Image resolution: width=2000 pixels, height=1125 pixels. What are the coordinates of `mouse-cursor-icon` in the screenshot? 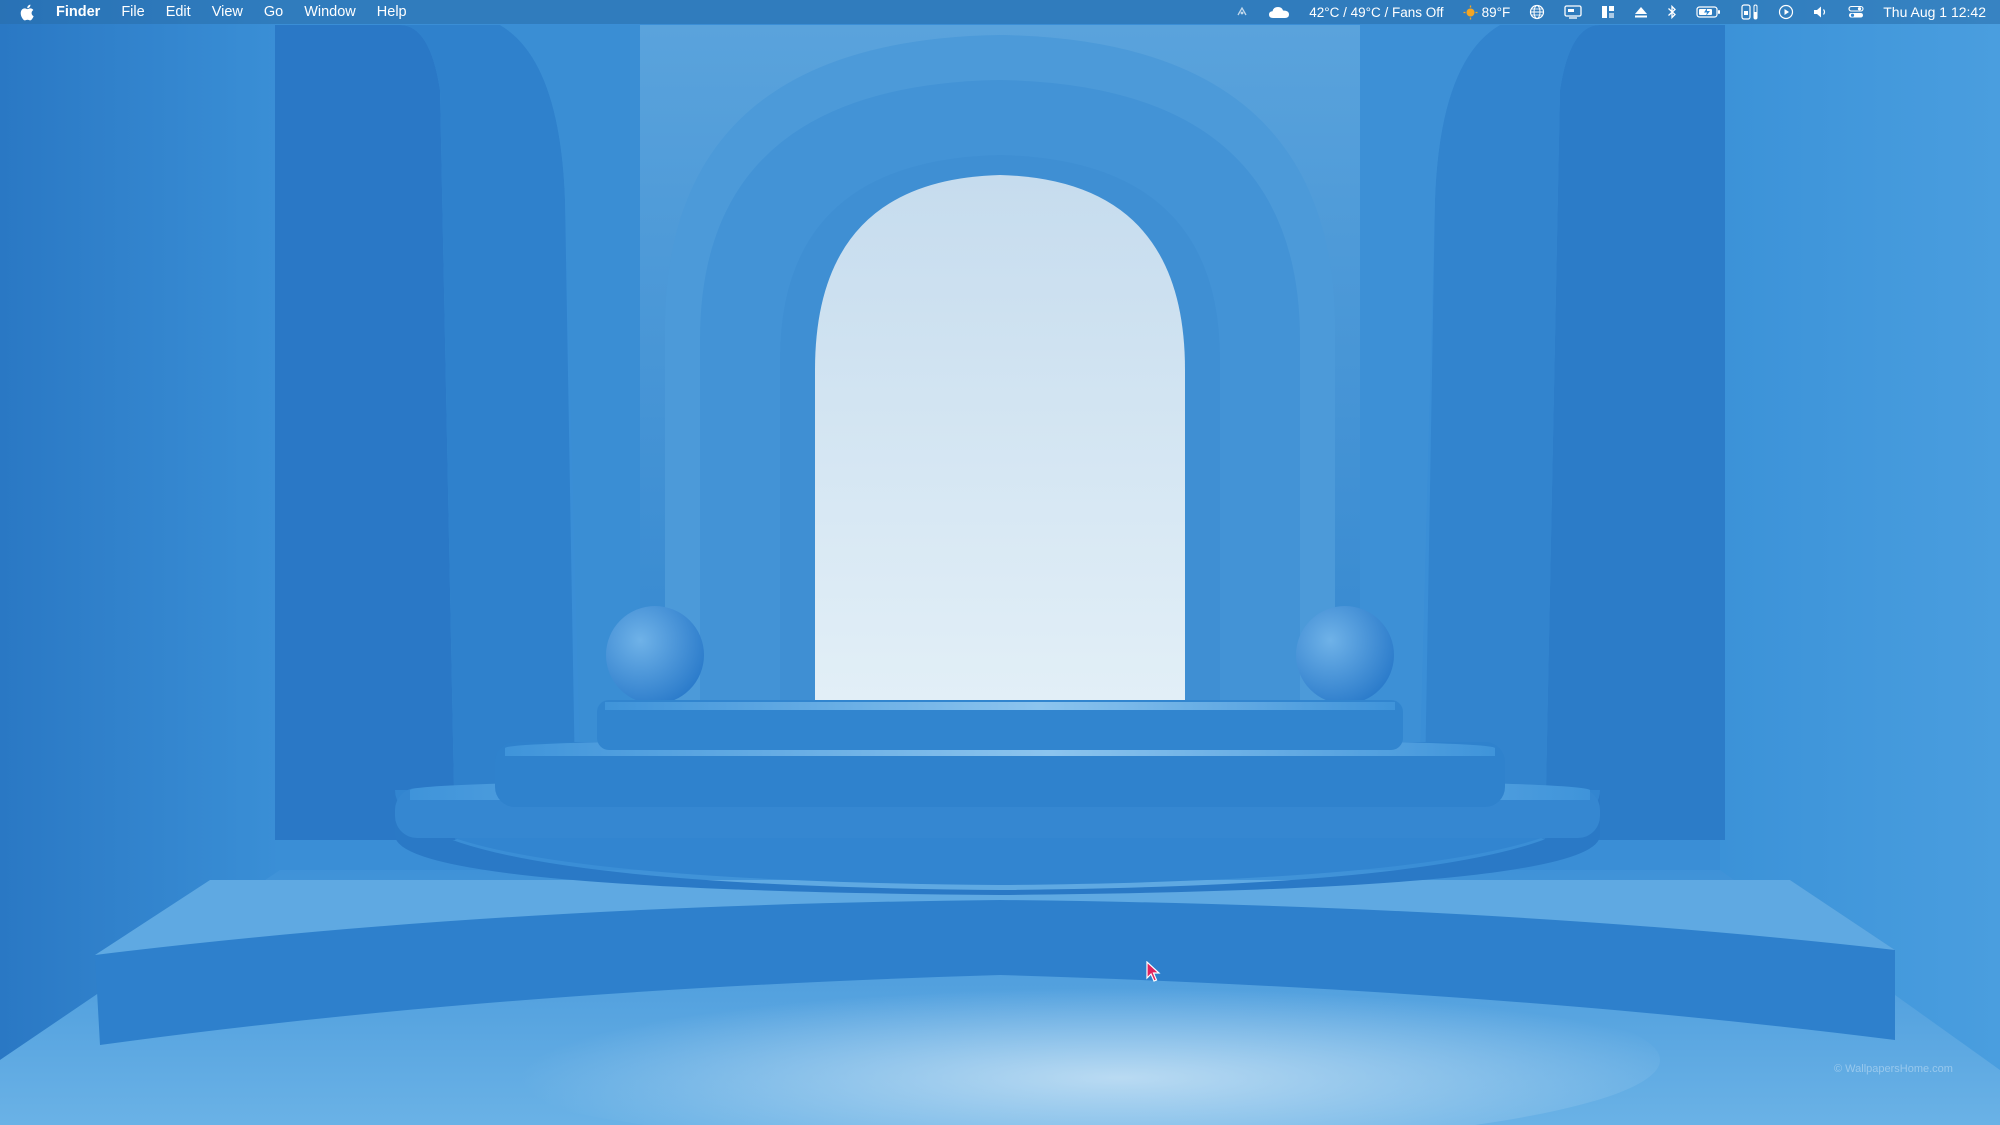 It's located at (1153, 971).